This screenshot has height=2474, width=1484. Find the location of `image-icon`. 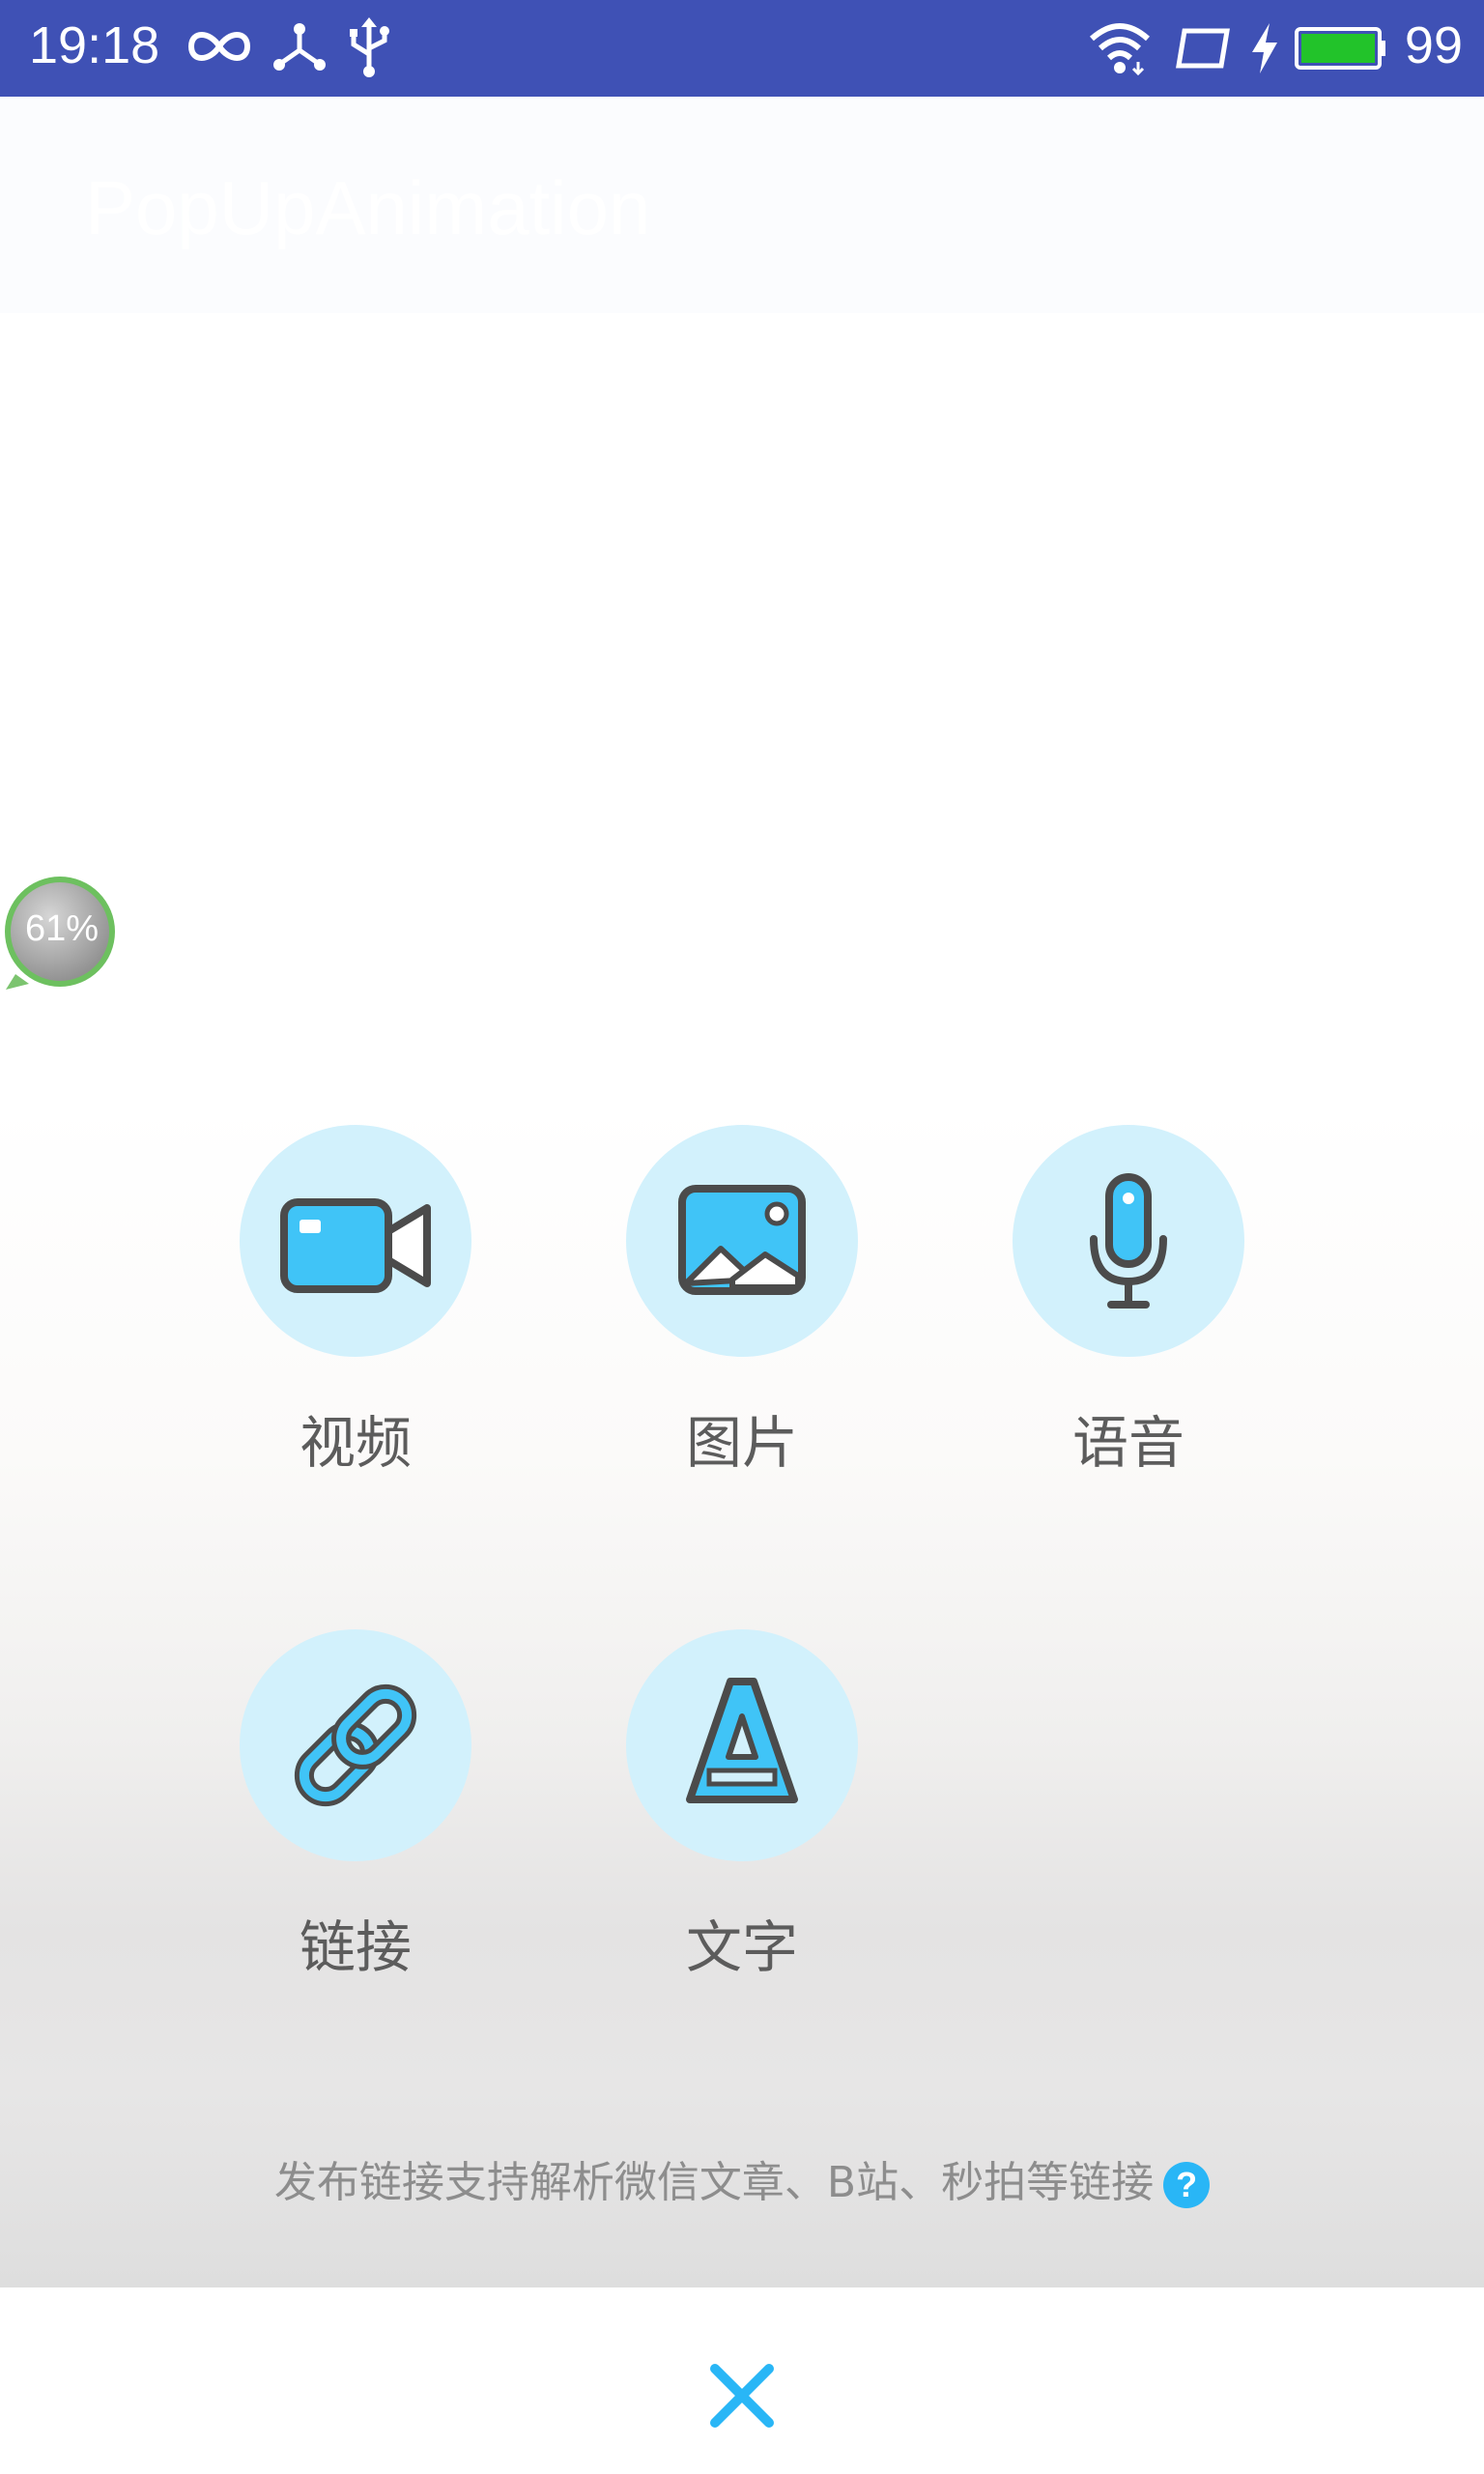

image-icon is located at coordinates (742, 1240).